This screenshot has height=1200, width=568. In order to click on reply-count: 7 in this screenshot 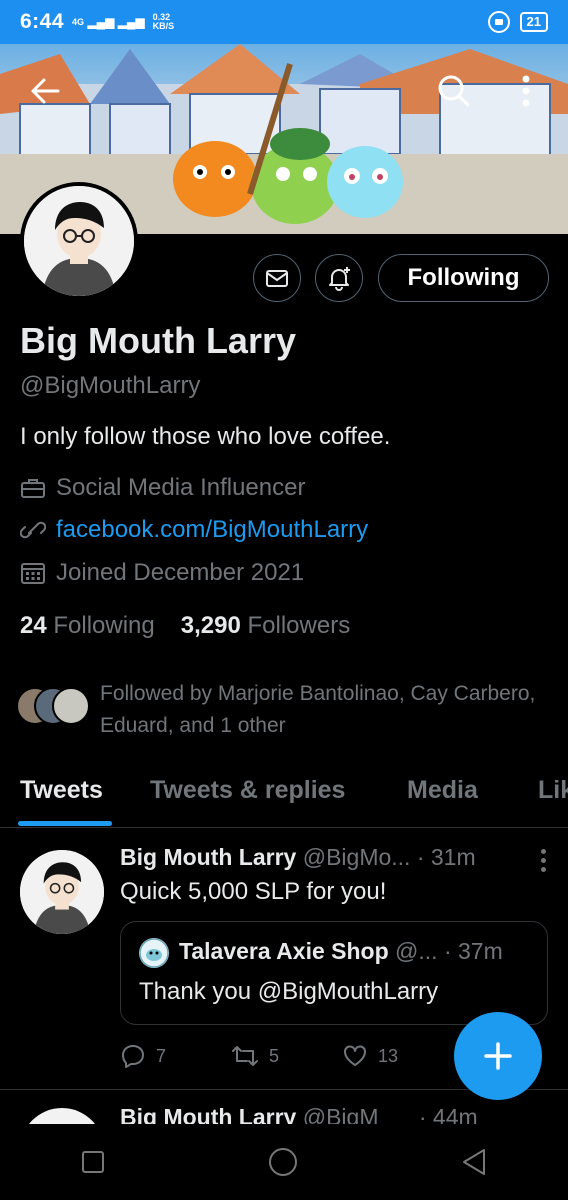, I will do `click(161, 1055)`.